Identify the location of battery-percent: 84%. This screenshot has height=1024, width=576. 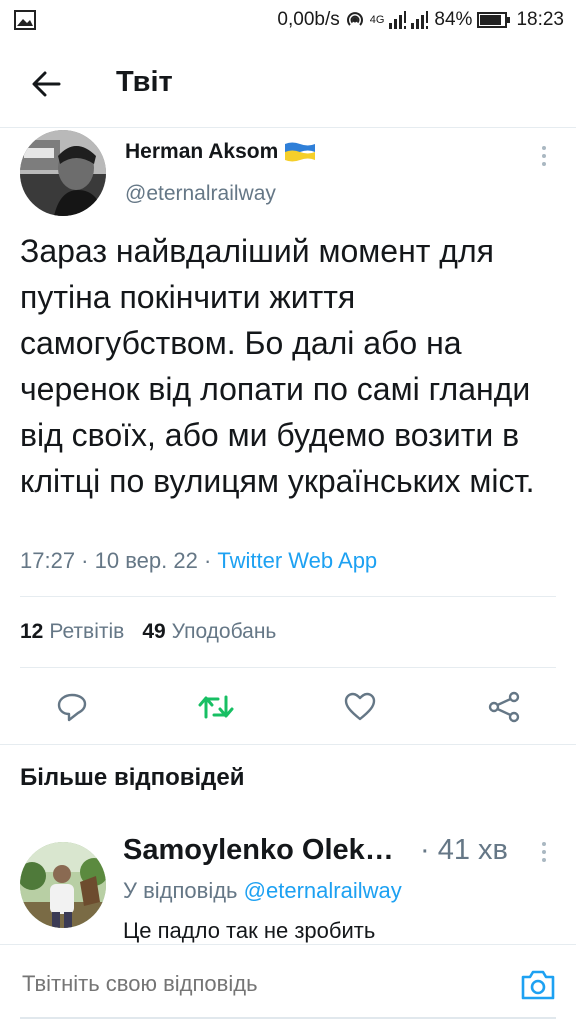
(453, 19).